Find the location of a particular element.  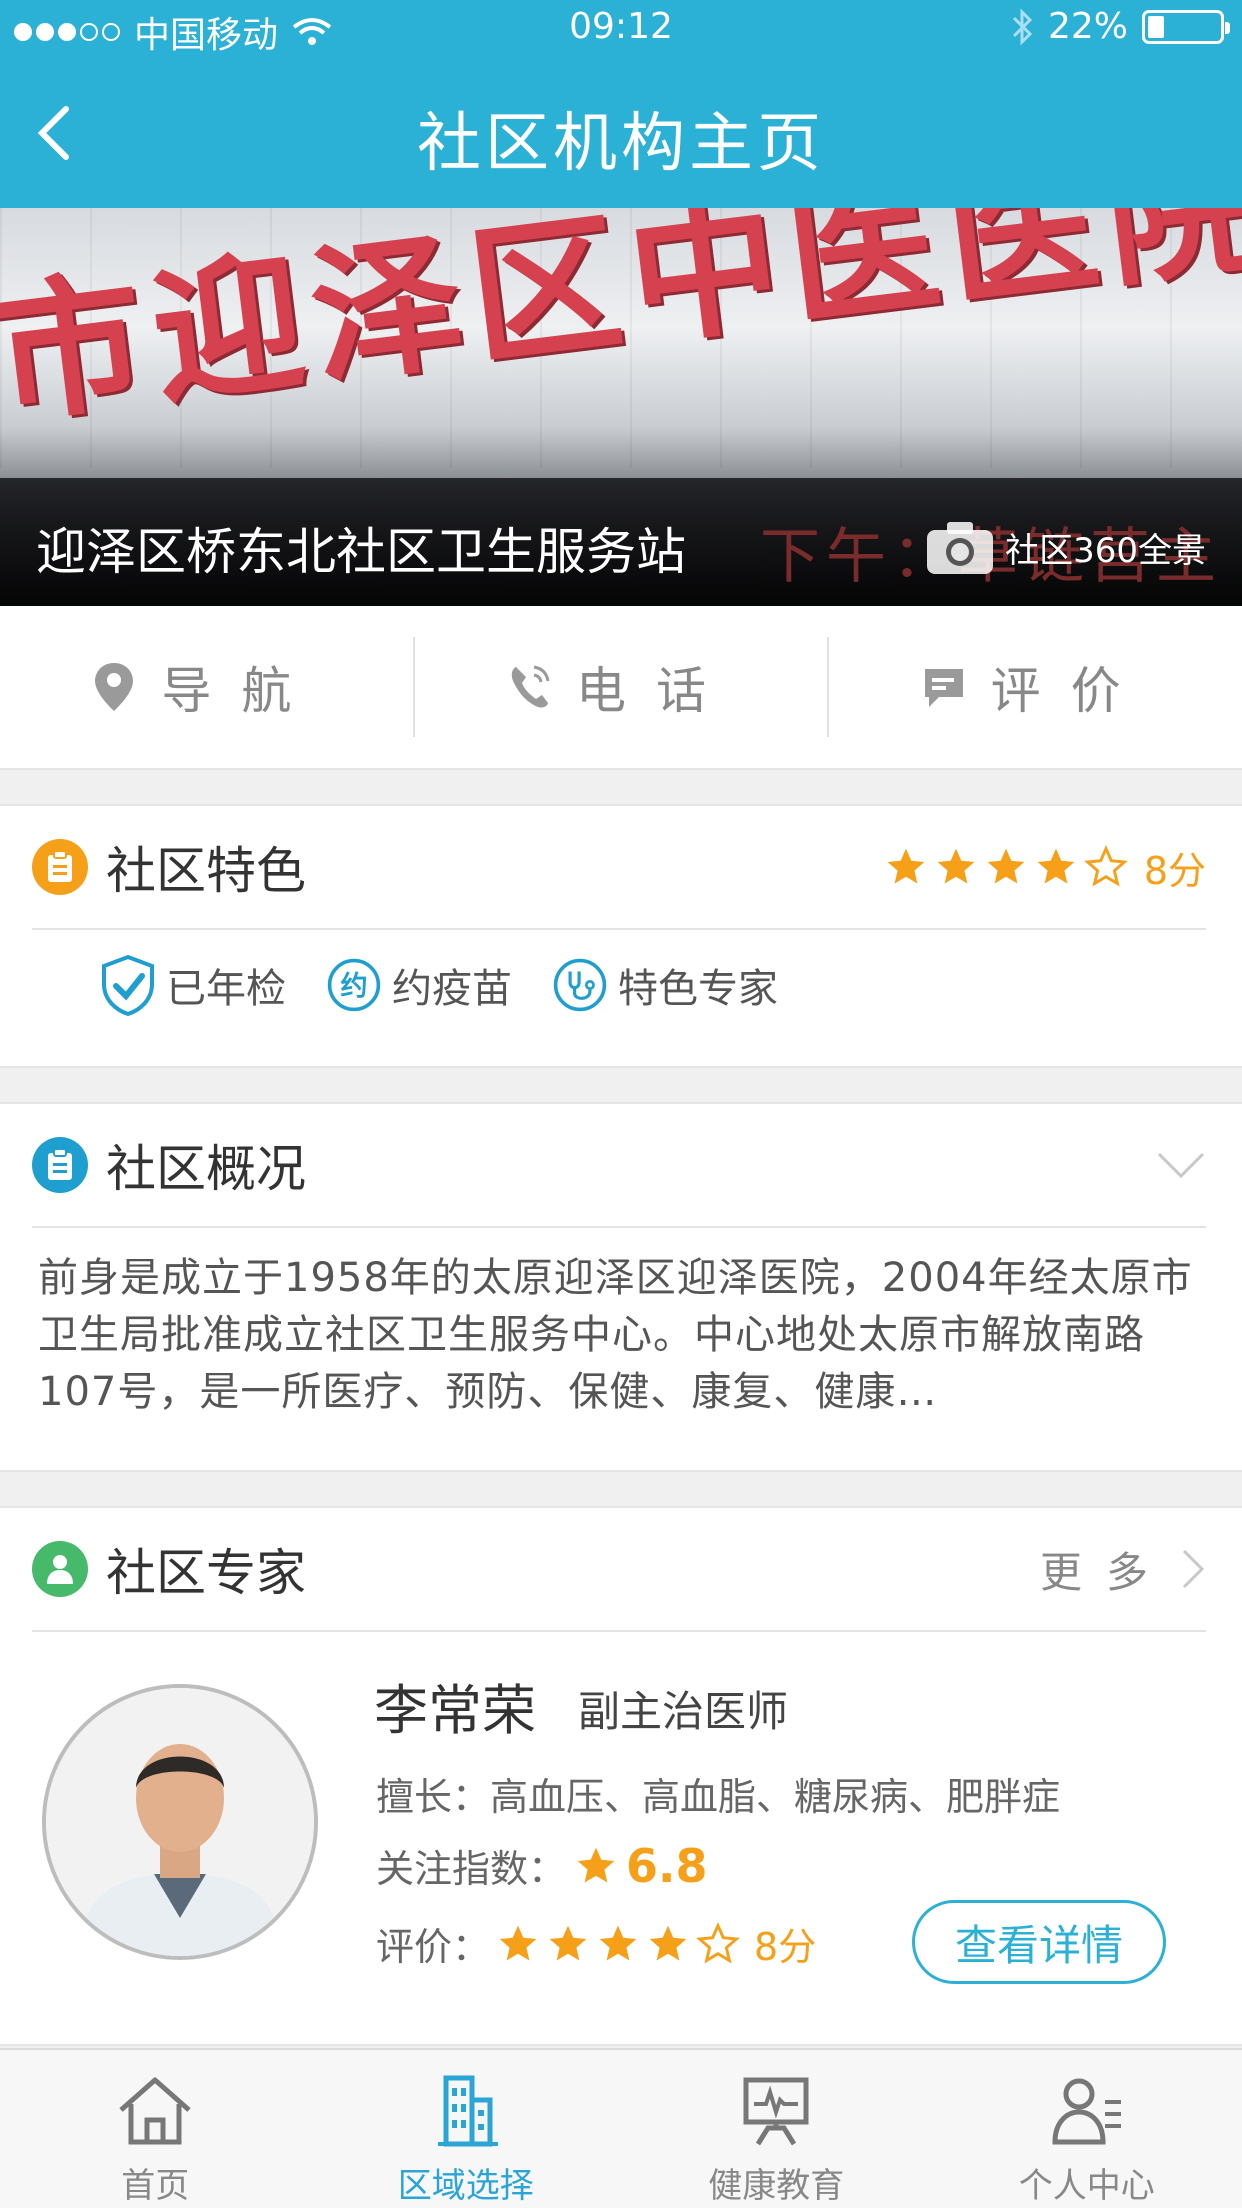

overview-header: 社区概况 is located at coordinates (619, 1166).